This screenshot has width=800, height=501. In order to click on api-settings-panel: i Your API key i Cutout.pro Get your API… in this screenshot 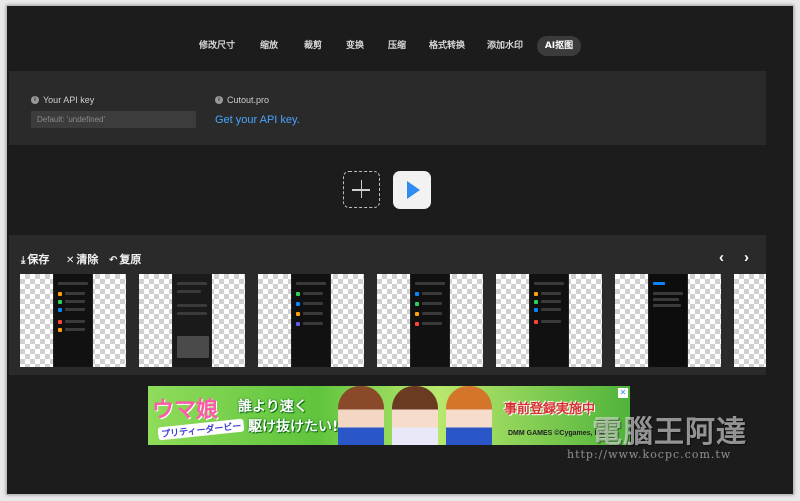, I will do `click(387, 108)`.